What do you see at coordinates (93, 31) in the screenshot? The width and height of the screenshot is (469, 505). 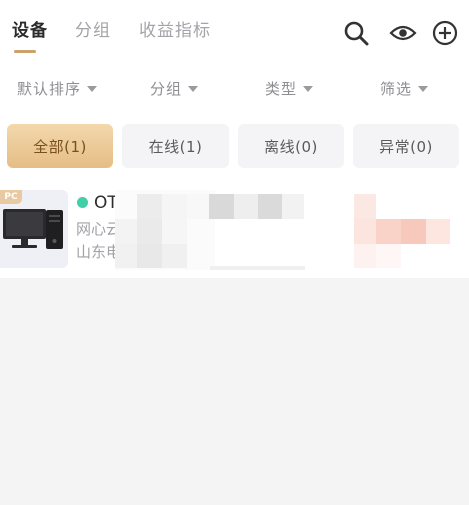 I see `tab-groups: 分组` at bounding box center [93, 31].